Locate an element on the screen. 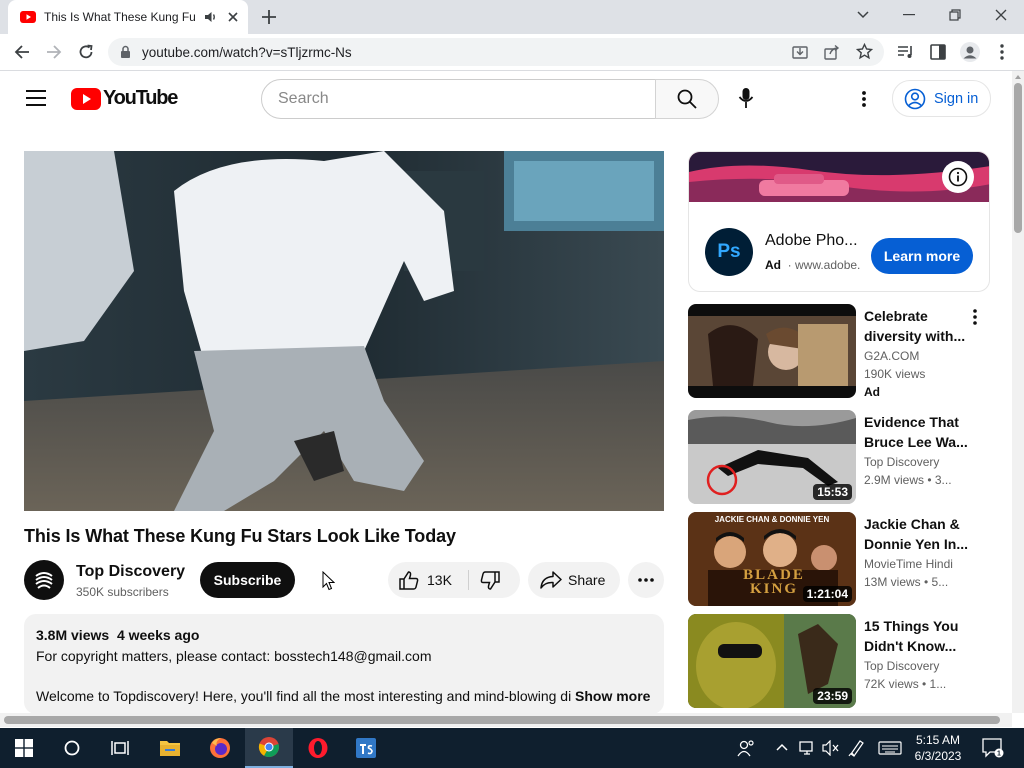 Image resolution: width=1024 pixels, height=768 pixels. search-cortana-button is located at coordinates (72, 748).